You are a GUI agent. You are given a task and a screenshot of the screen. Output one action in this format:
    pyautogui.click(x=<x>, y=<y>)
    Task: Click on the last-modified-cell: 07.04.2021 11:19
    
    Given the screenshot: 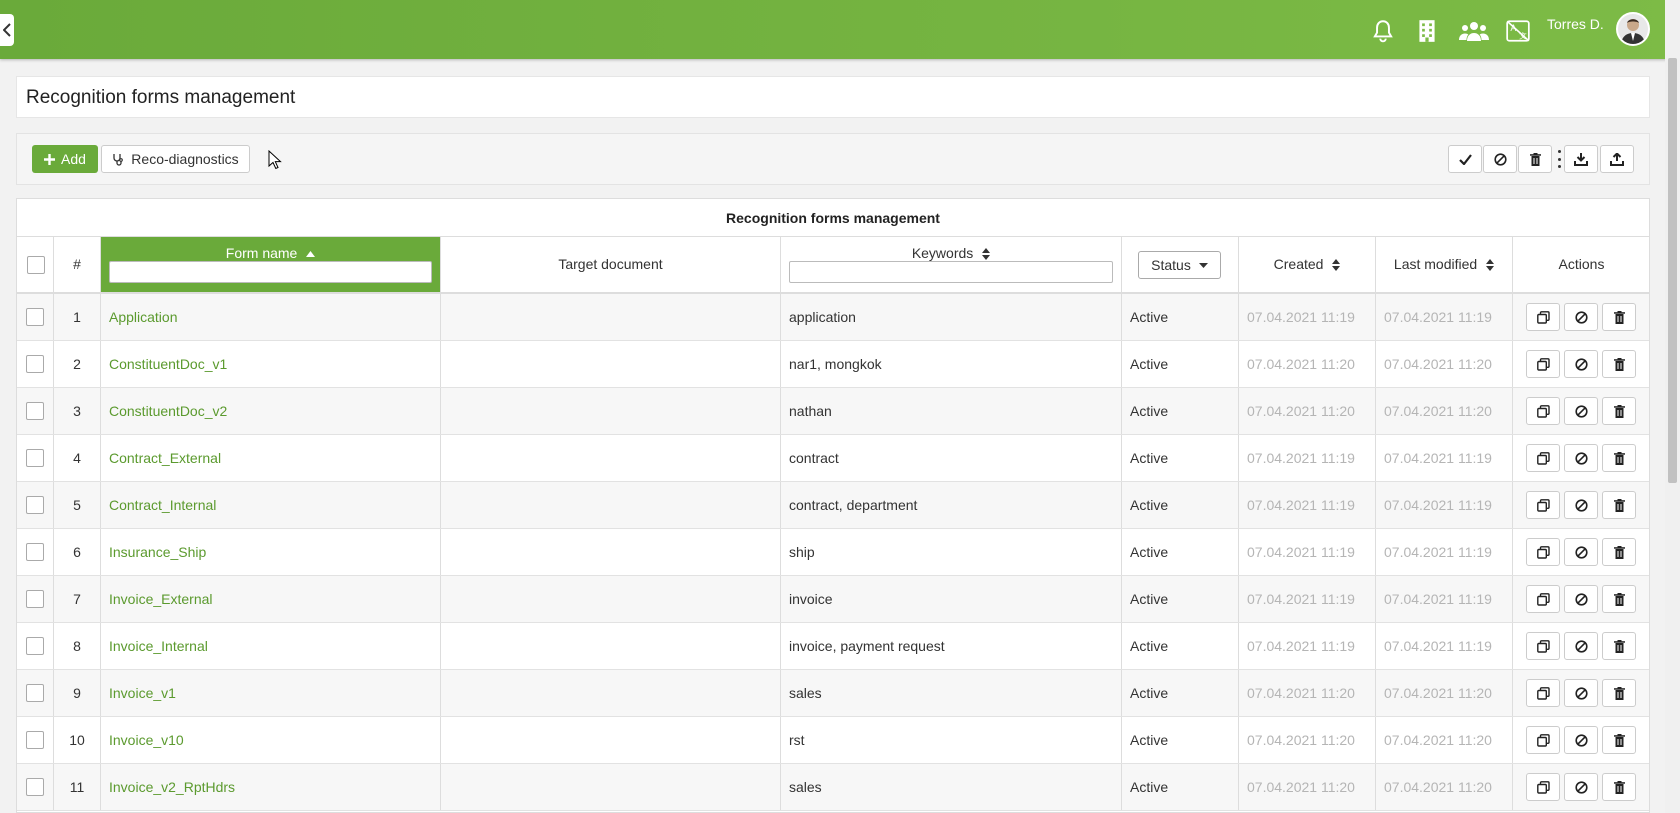 What is the action you would take?
    pyautogui.click(x=1444, y=646)
    